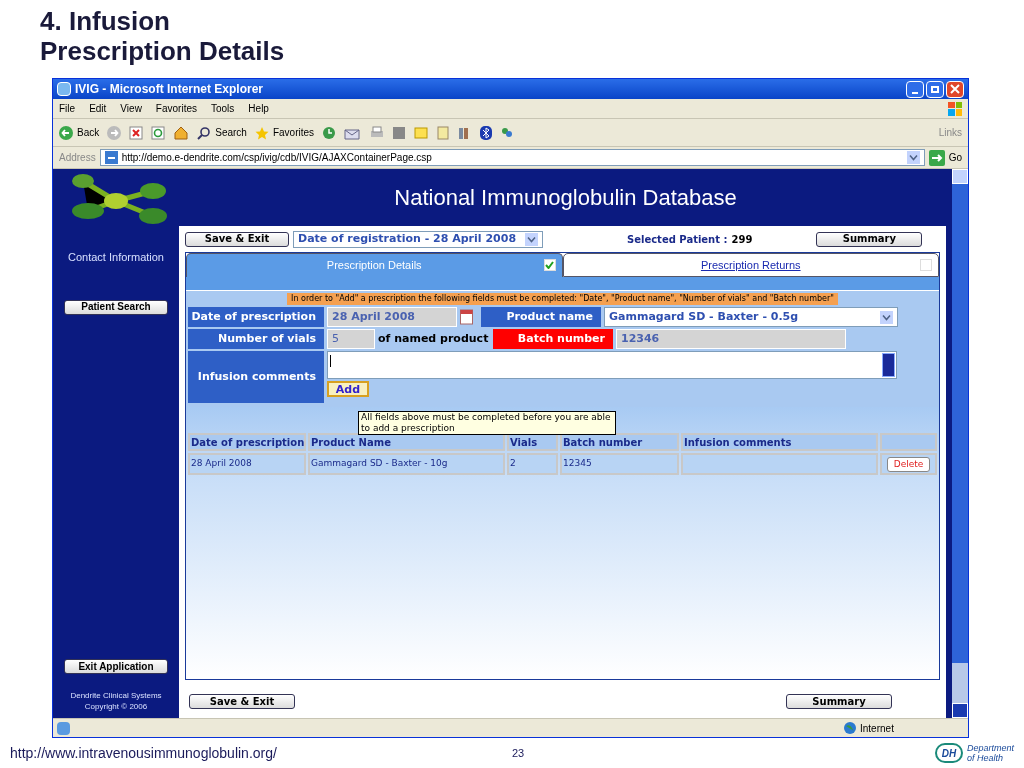 The width and height of the screenshot is (1024, 768). I want to click on minimize-button, so click(915, 89).